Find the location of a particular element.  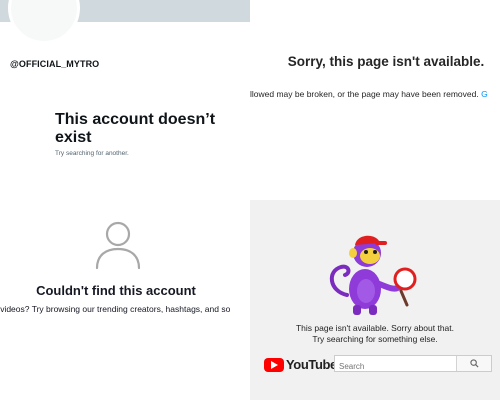

search-bar is located at coordinates (413, 364).